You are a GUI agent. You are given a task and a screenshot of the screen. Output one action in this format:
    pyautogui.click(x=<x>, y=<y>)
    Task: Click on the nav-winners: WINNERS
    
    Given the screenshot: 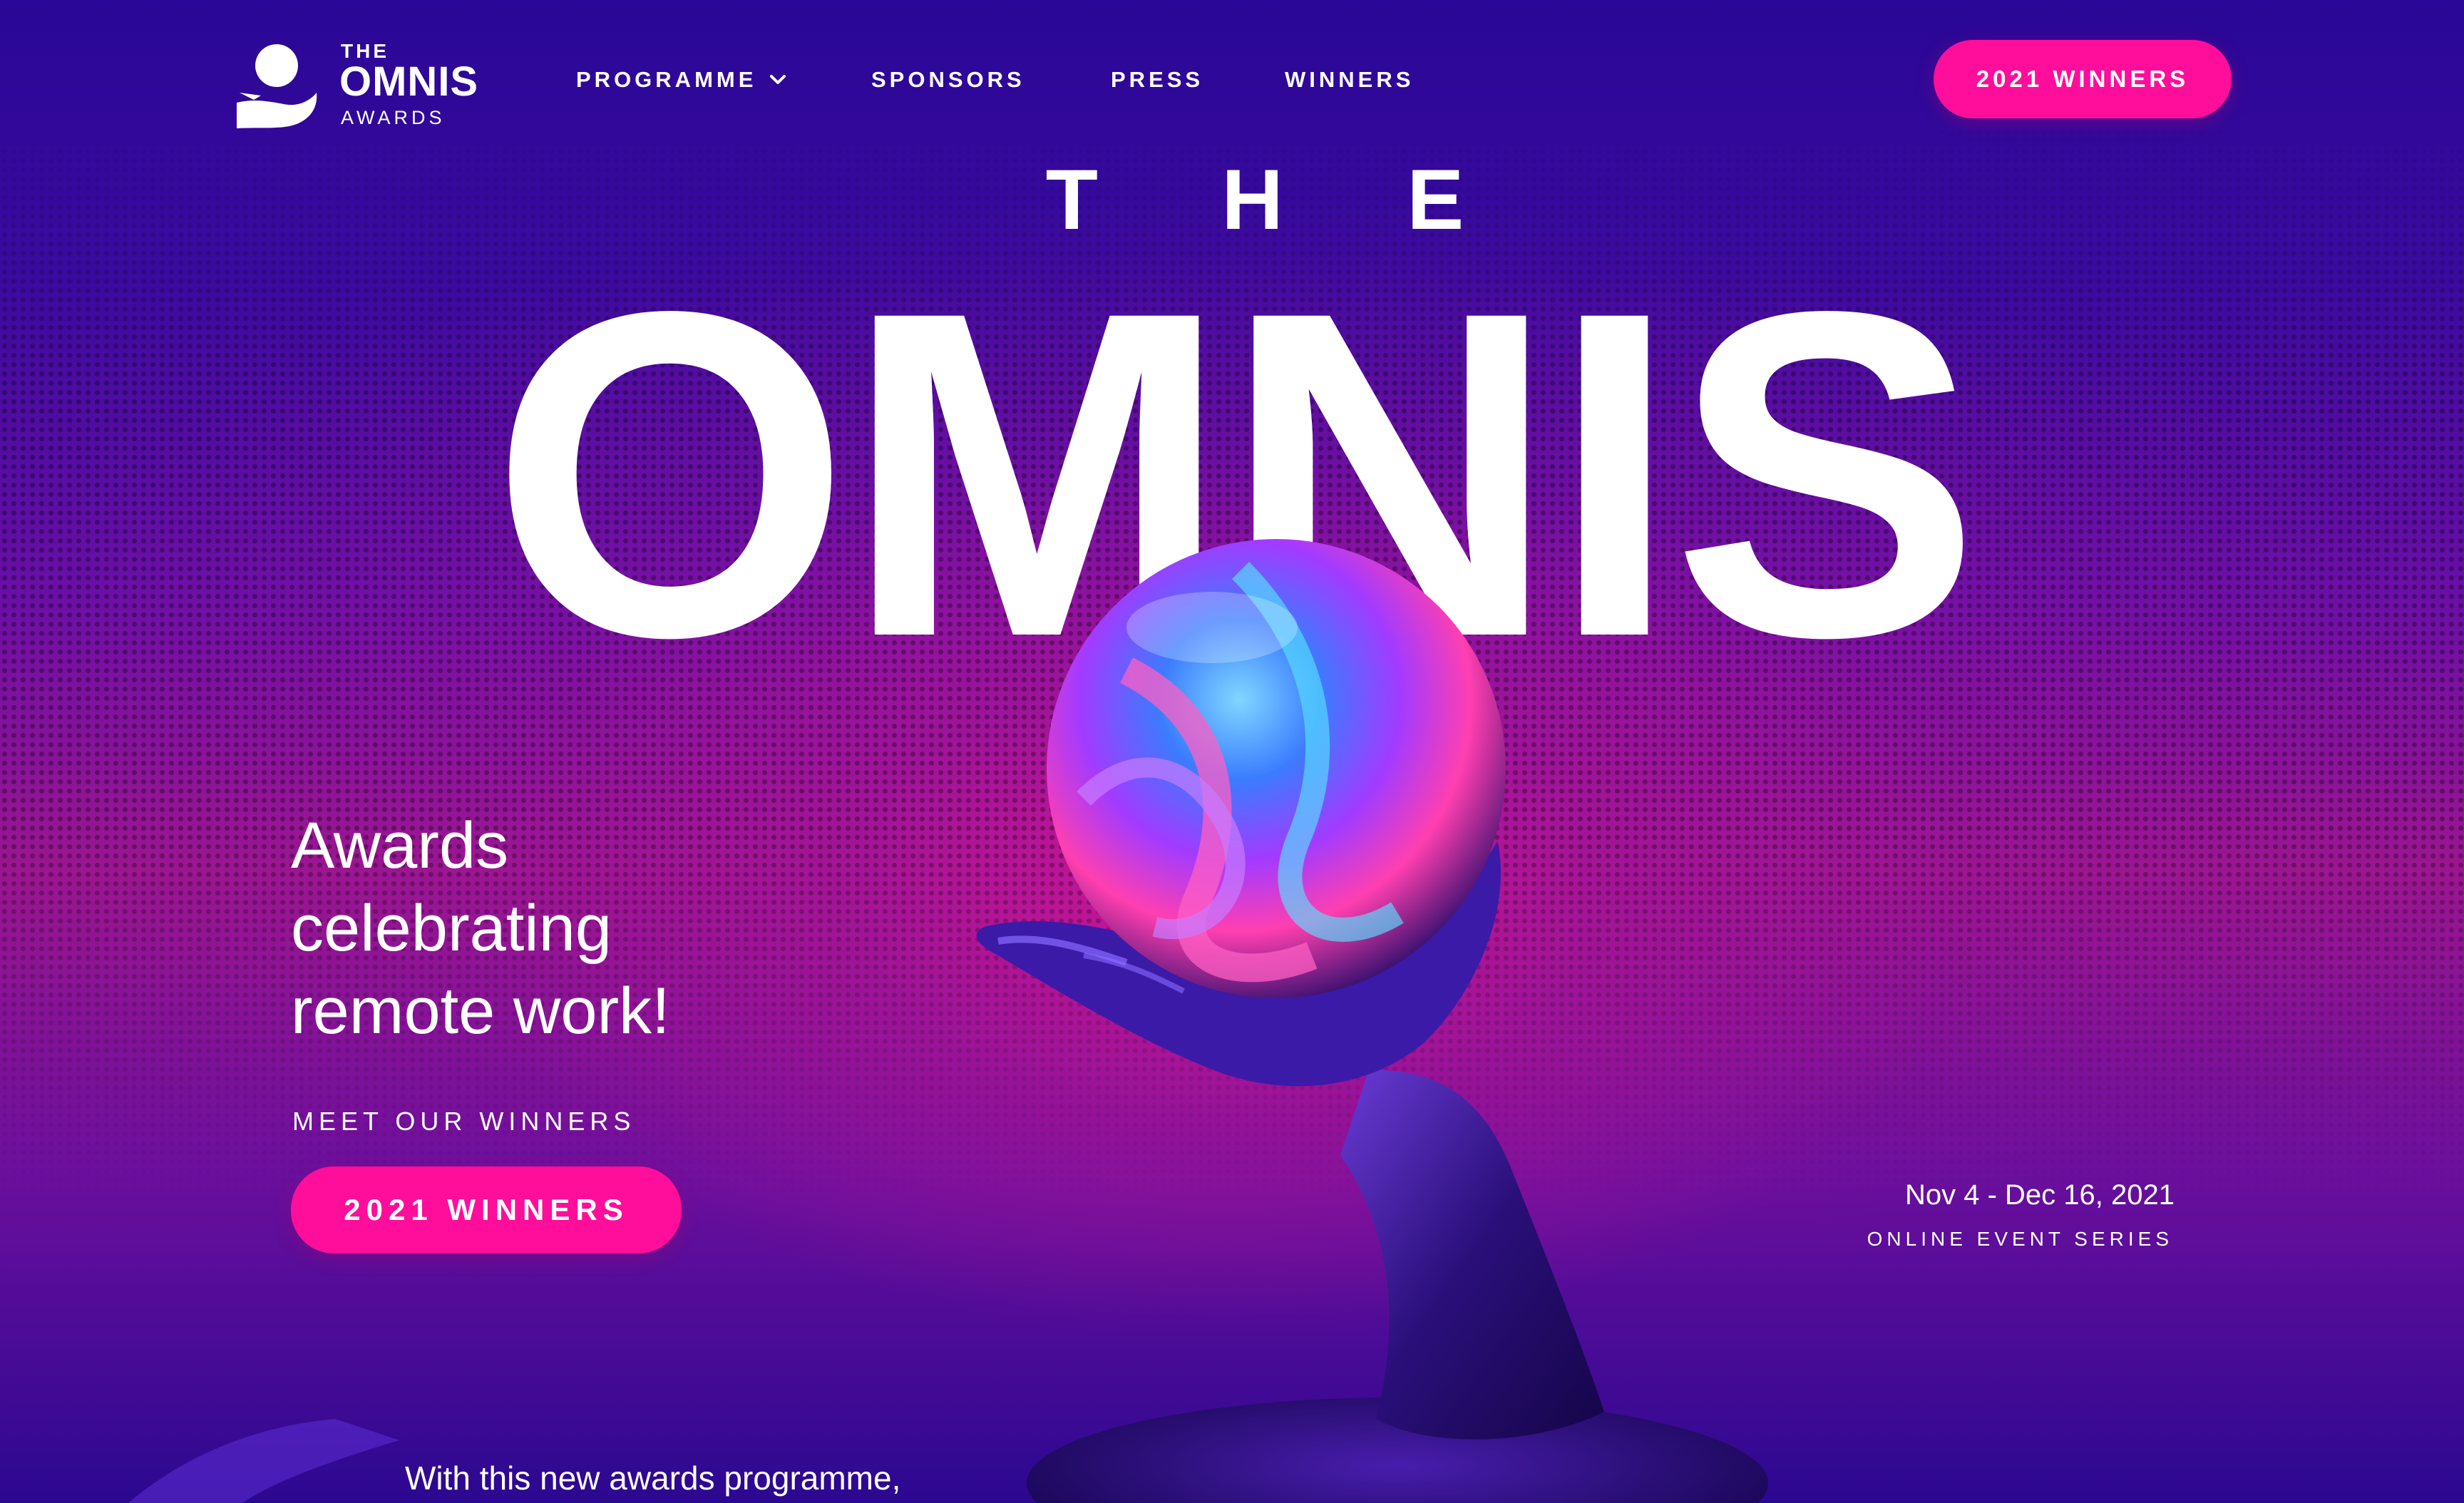 What is the action you would take?
    pyautogui.click(x=1349, y=80)
    